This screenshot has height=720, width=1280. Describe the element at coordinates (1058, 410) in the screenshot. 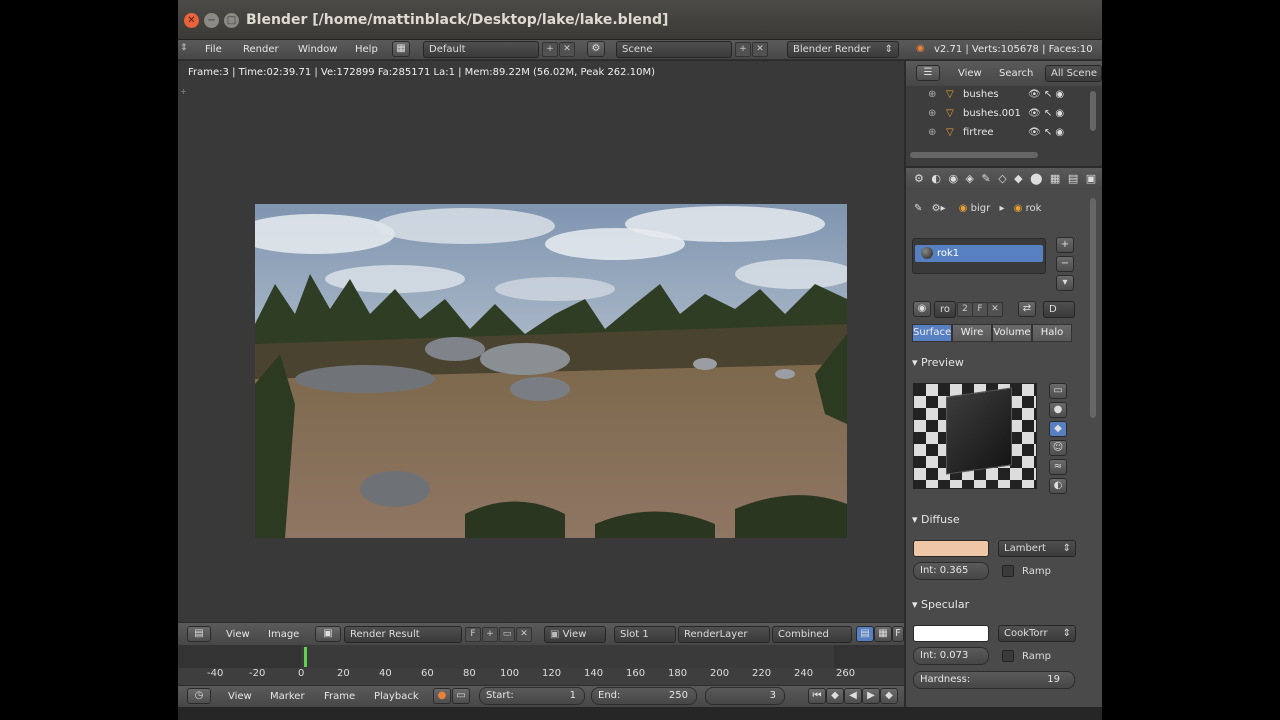

I see `preview-sphere-icon: ●` at that location.